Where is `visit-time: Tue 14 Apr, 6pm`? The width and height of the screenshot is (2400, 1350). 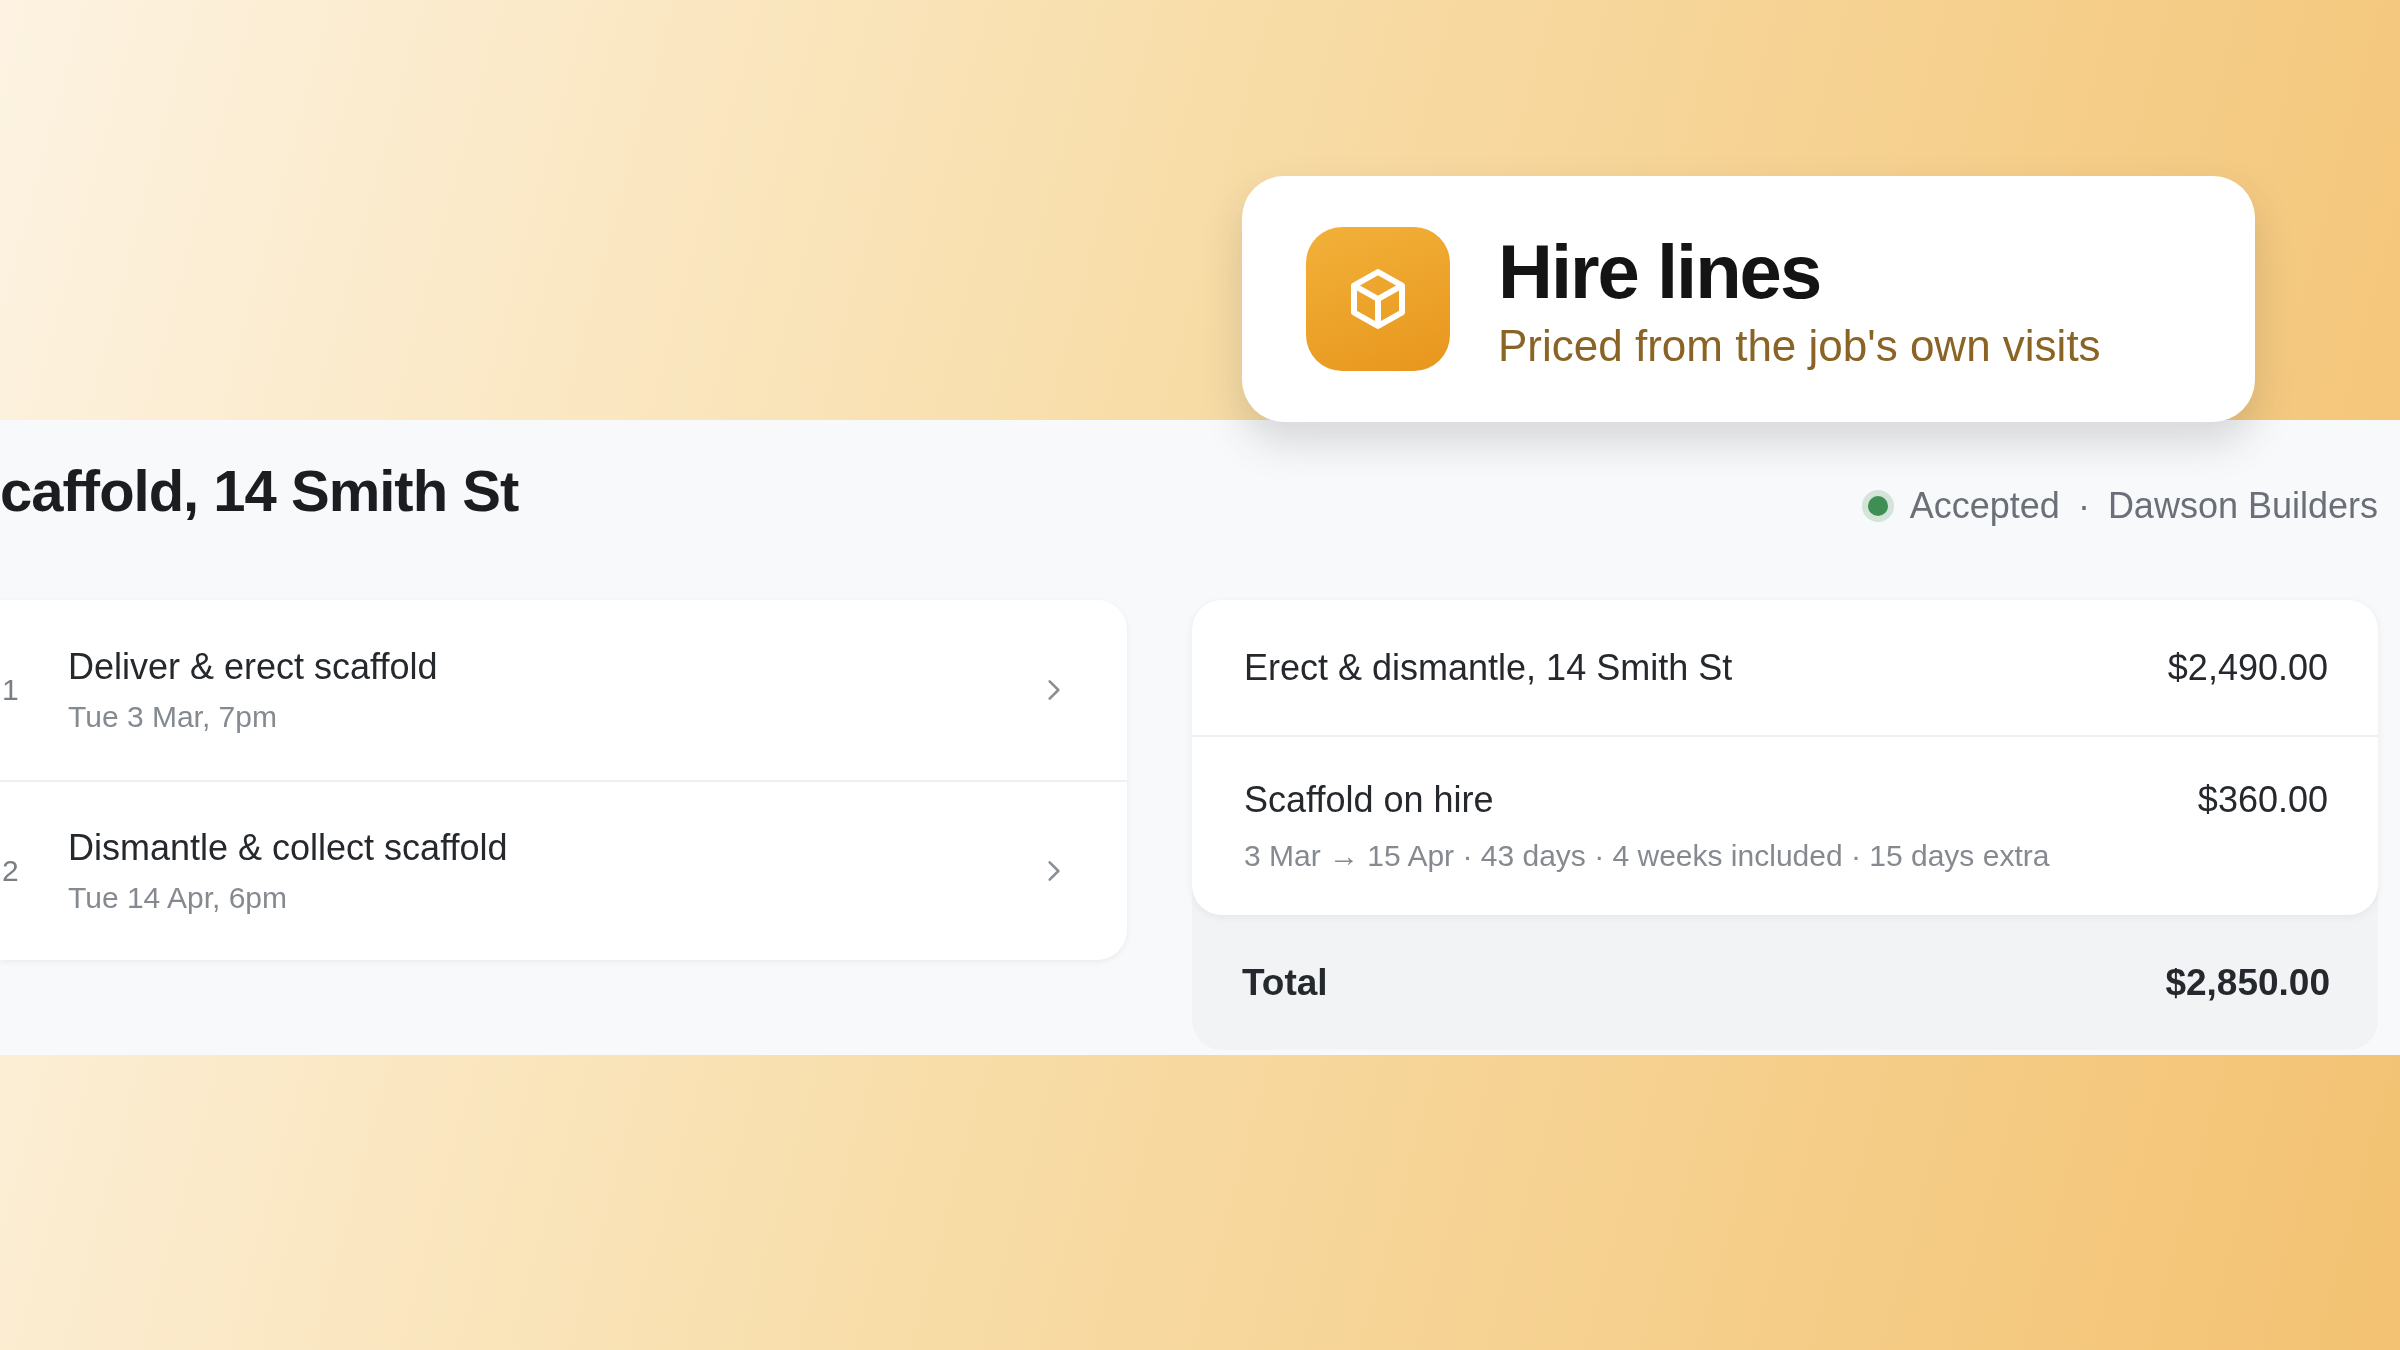 visit-time: Tue 14 Apr, 6pm is located at coordinates (178, 898).